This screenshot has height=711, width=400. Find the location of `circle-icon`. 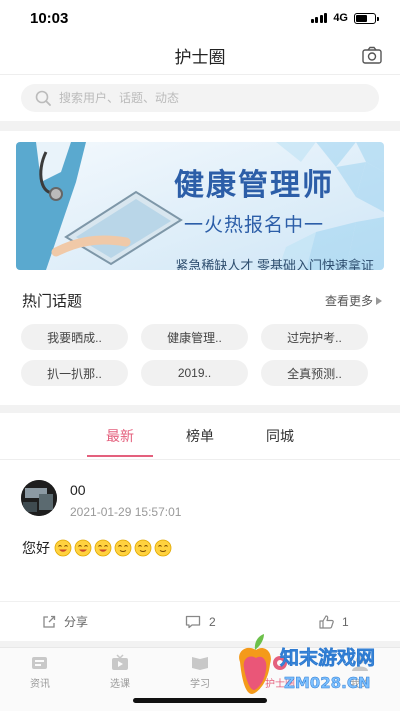

circle-icon is located at coordinates (280, 663).